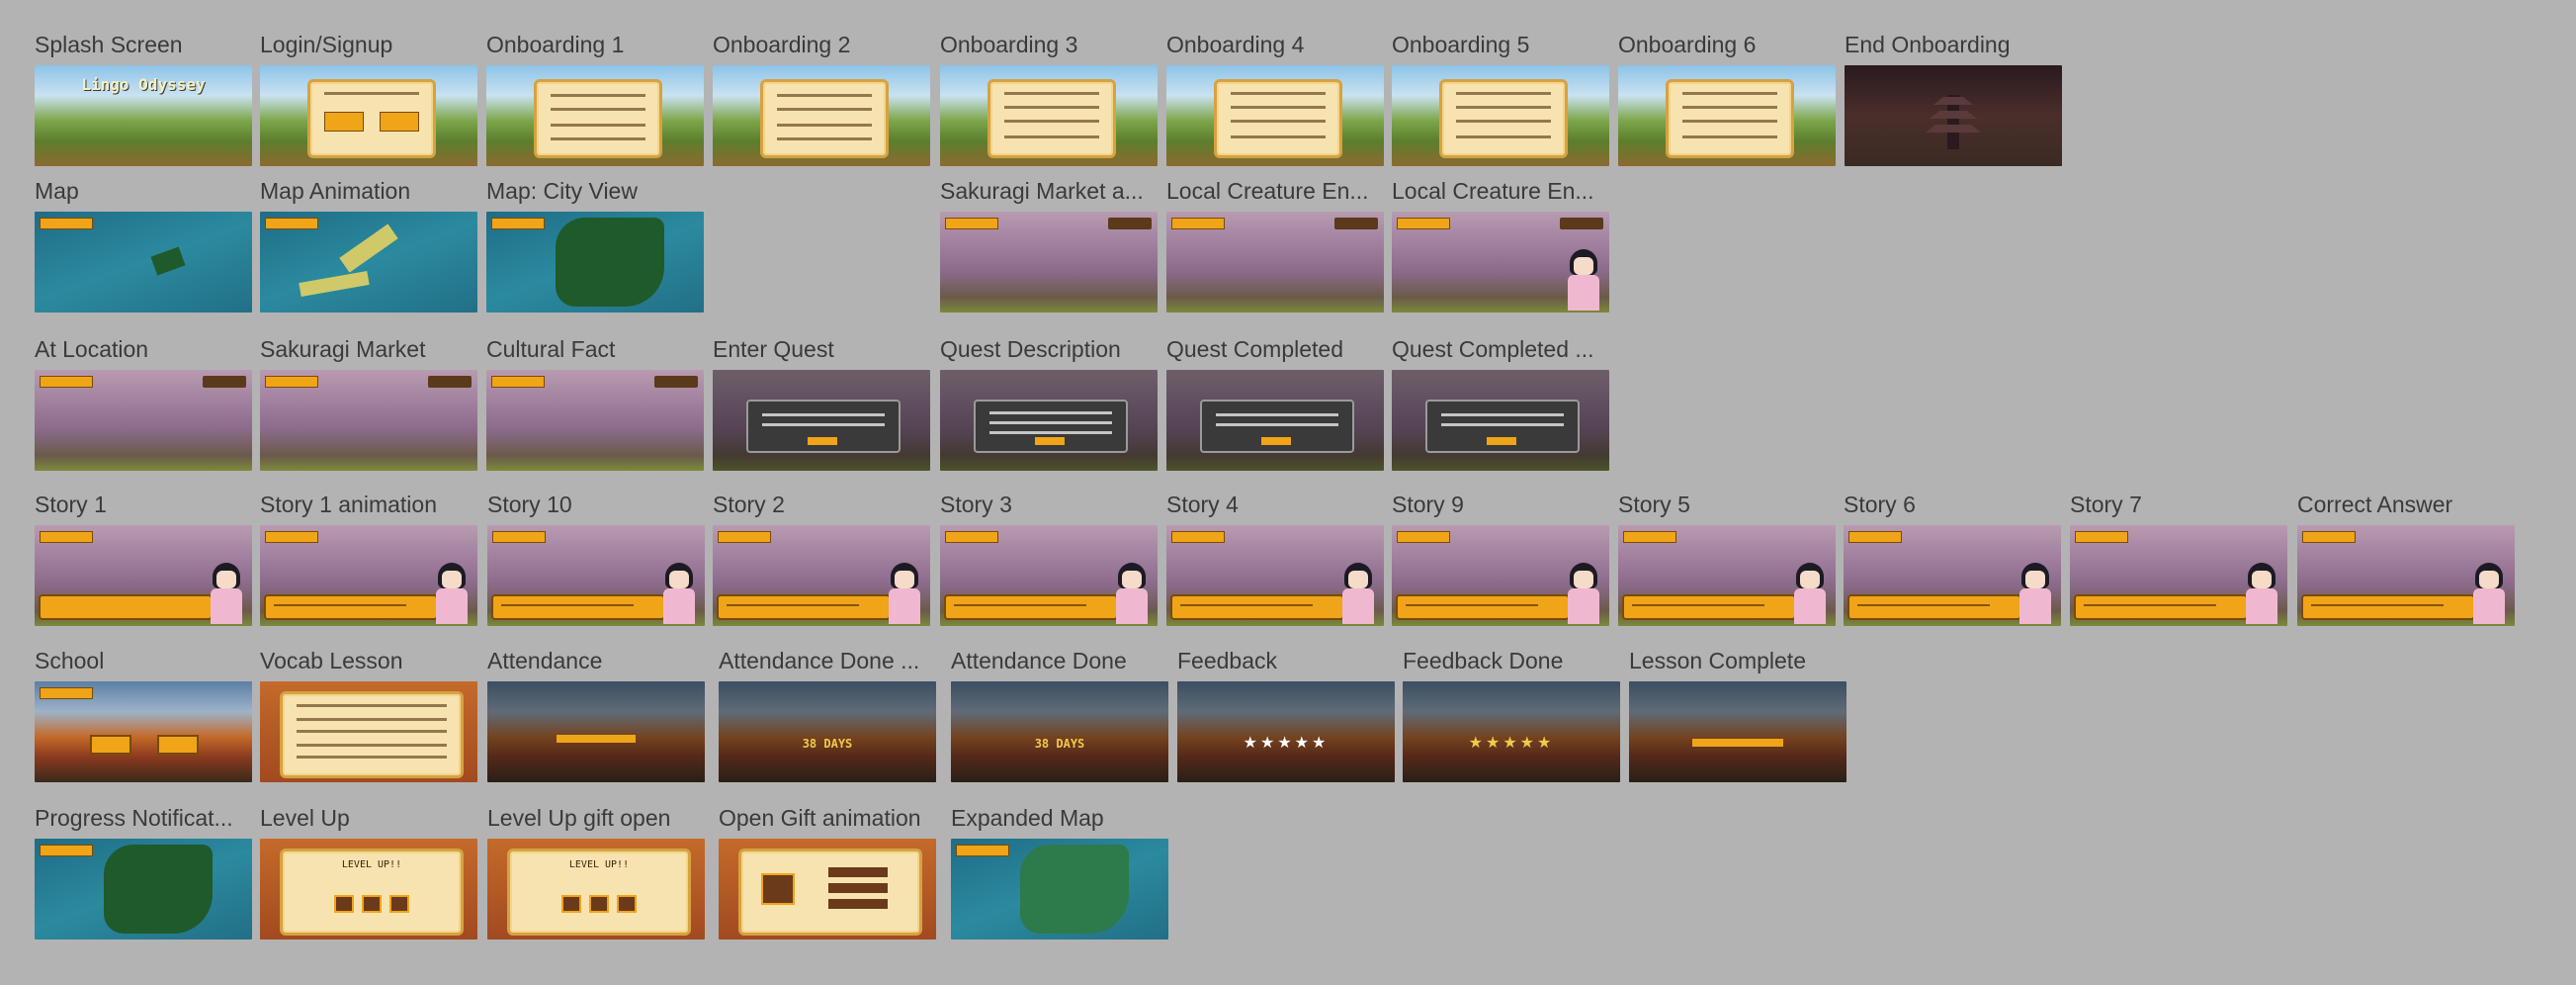 This screenshot has width=2576, height=985. Describe the element at coordinates (158, 889) in the screenshot. I see `map-region` at that location.